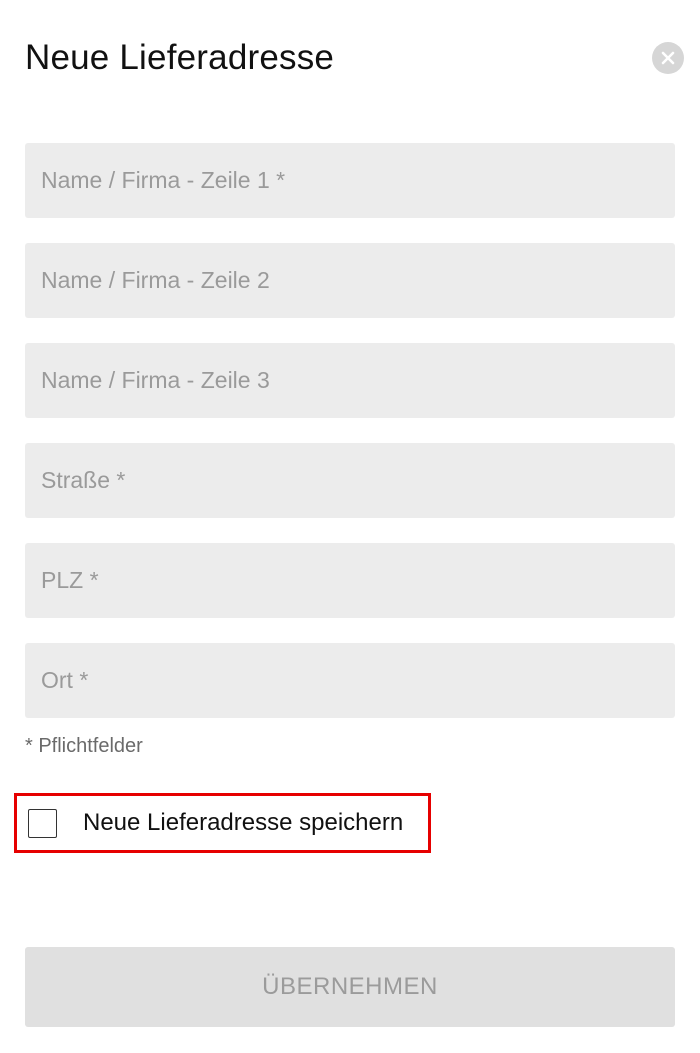 This screenshot has width=700, height=1053. What do you see at coordinates (180, 57) in the screenshot?
I see `dialog-title: Neue Lieferadresse` at bounding box center [180, 57].